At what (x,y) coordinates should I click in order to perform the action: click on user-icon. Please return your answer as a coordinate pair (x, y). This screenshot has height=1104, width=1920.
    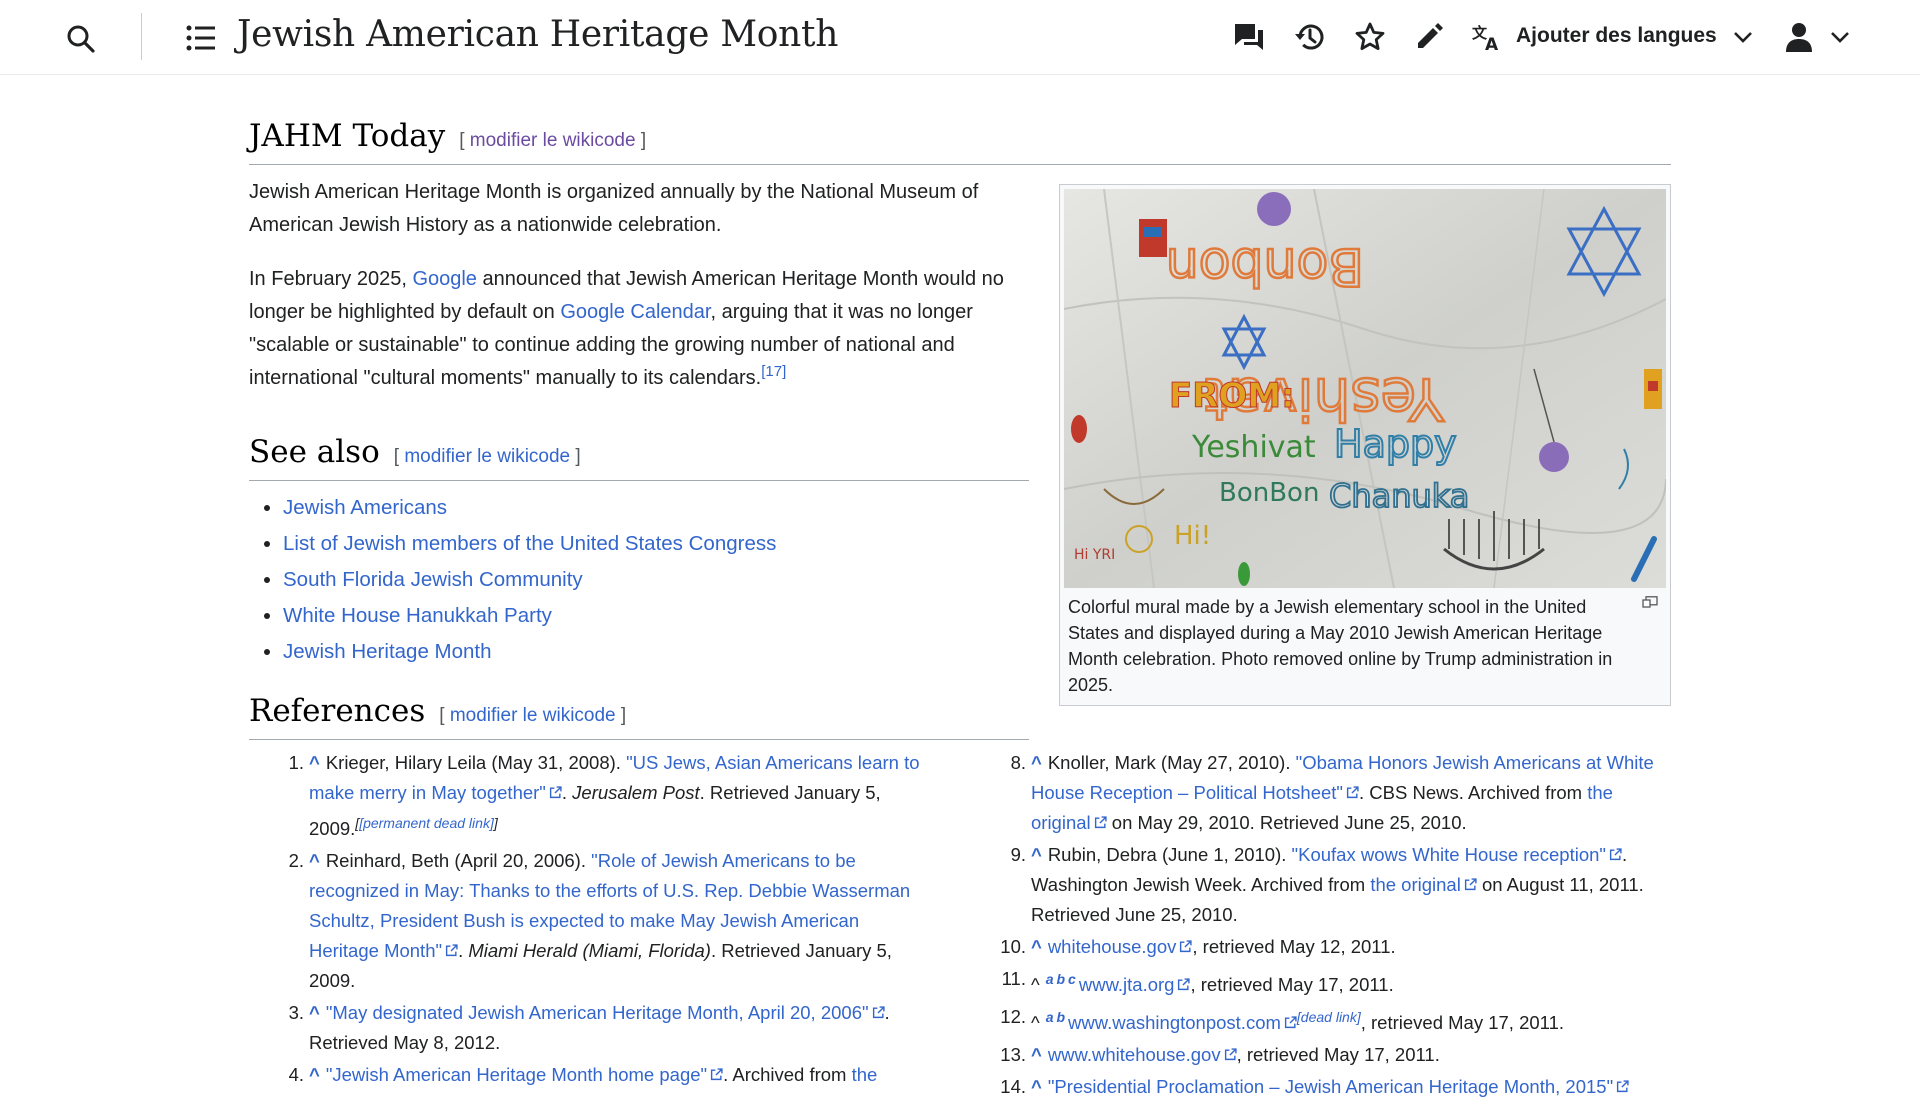
    Looking at the image, I should click on (1799, 37).